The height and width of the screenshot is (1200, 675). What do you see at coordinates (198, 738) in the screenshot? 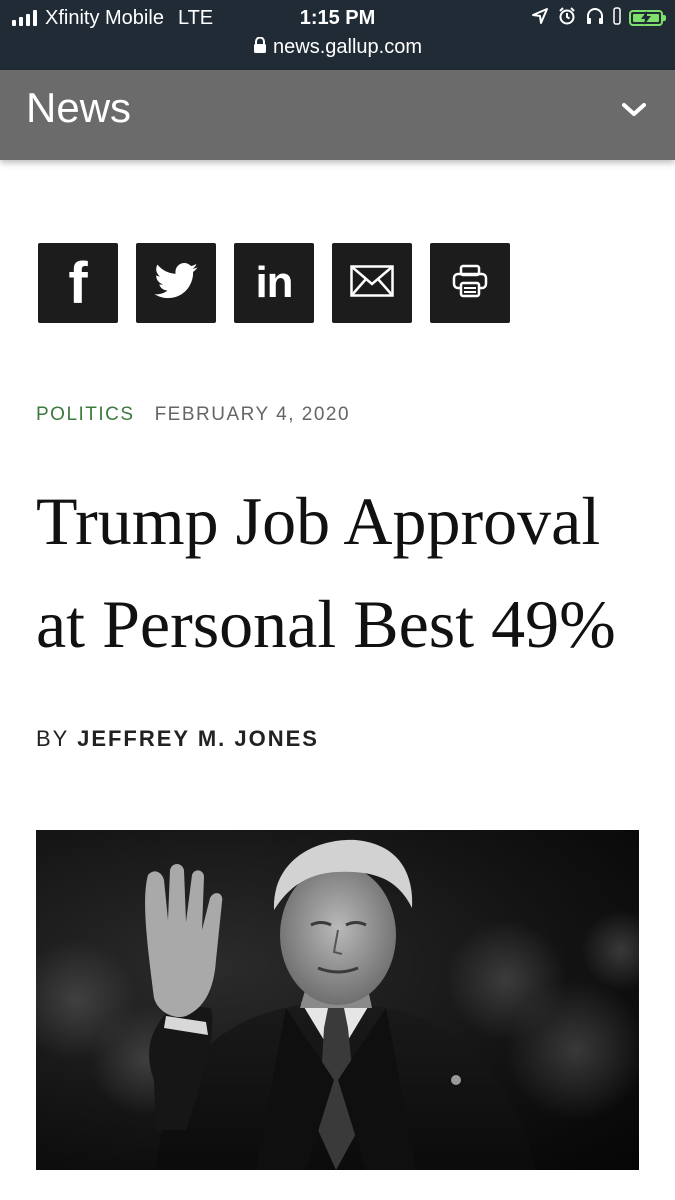
I see `author-link: JEFFREY M. JONES` at bounding box center [198, 738].